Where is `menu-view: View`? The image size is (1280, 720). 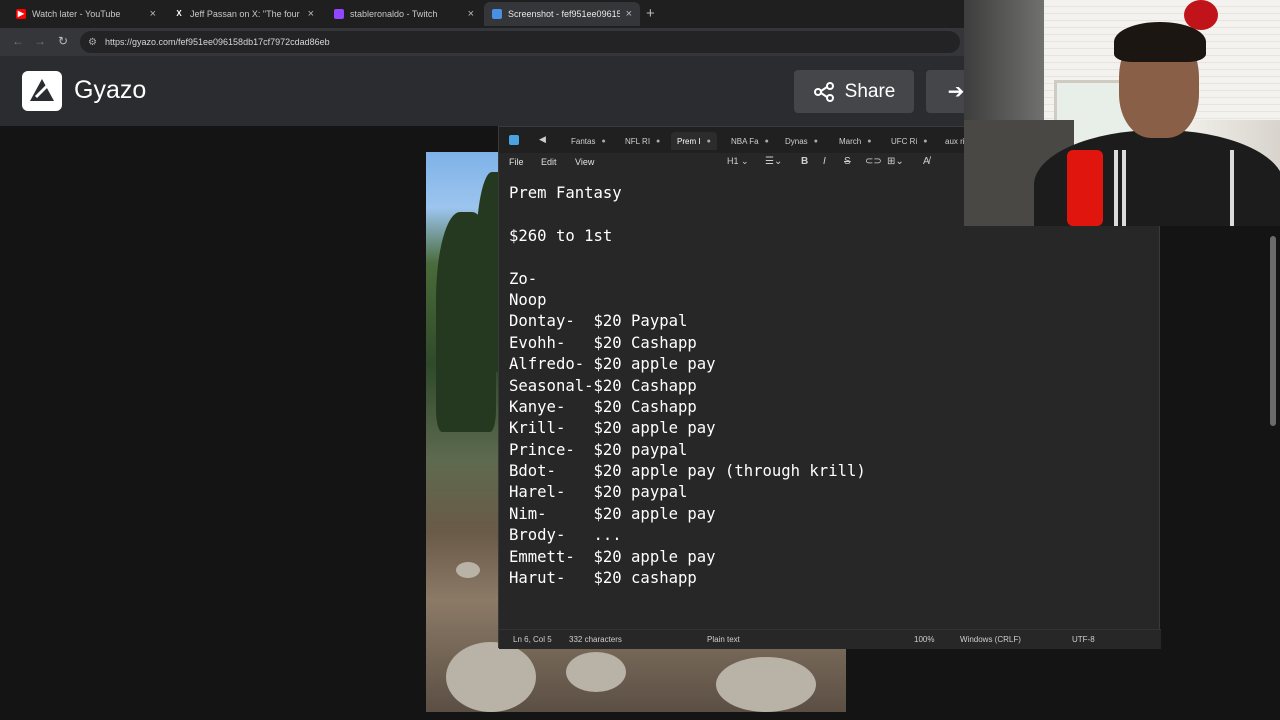
menu-view: View is located at coordinates (584, 162).